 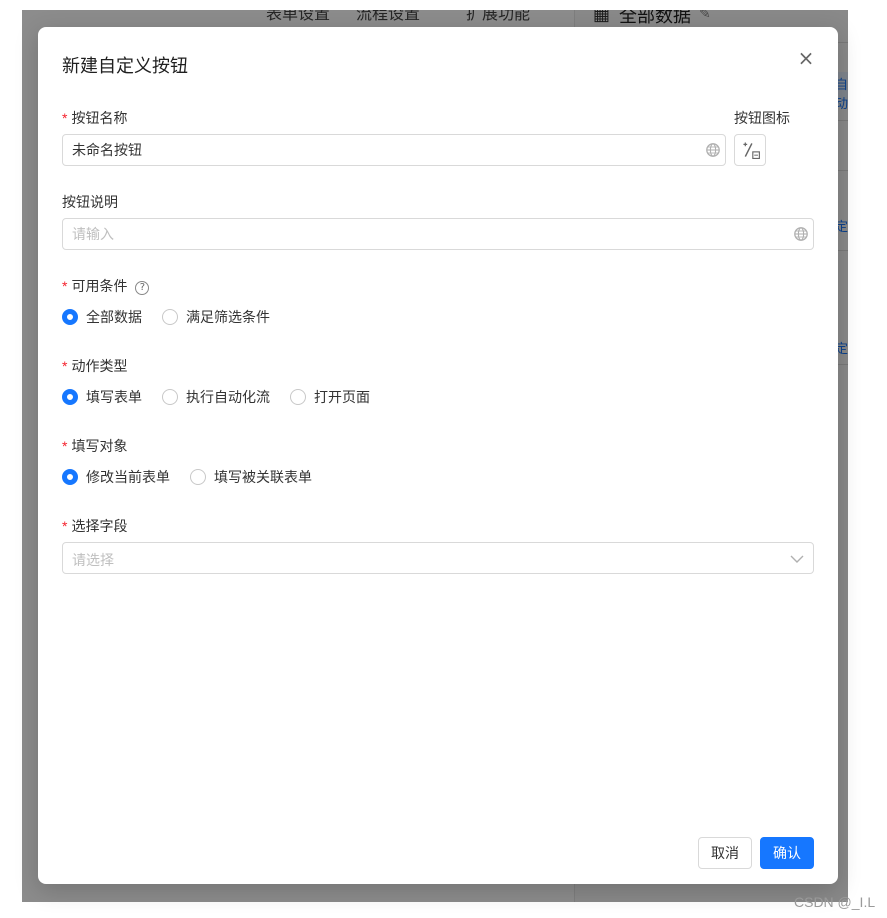 I want to click on close-icon: ×, so click(x=806, y=58).